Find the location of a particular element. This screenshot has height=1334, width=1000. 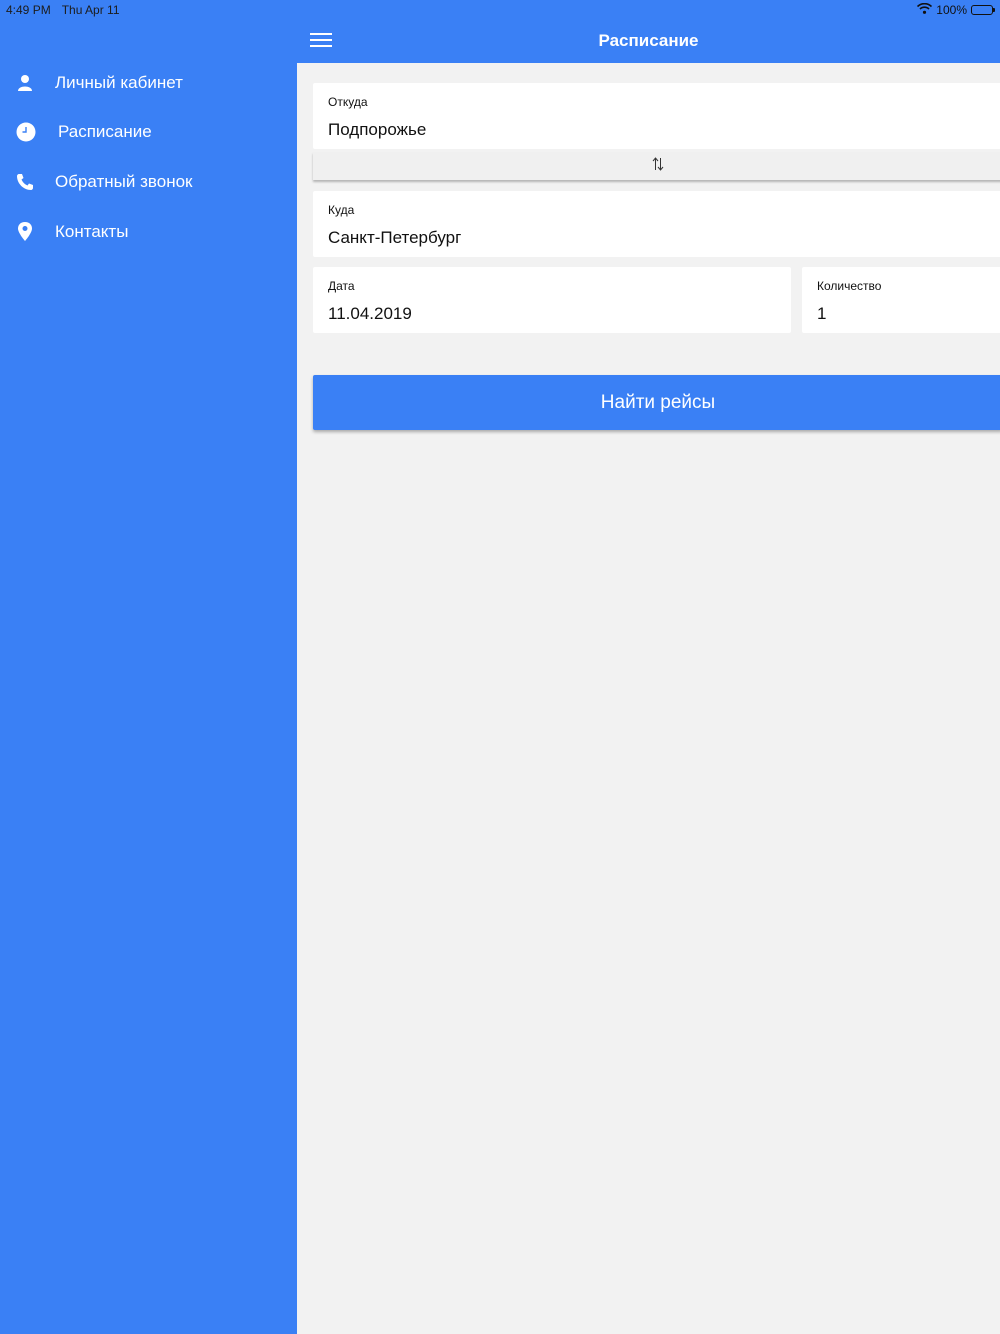

location-pin-icon is located at coordinates (25, 232).